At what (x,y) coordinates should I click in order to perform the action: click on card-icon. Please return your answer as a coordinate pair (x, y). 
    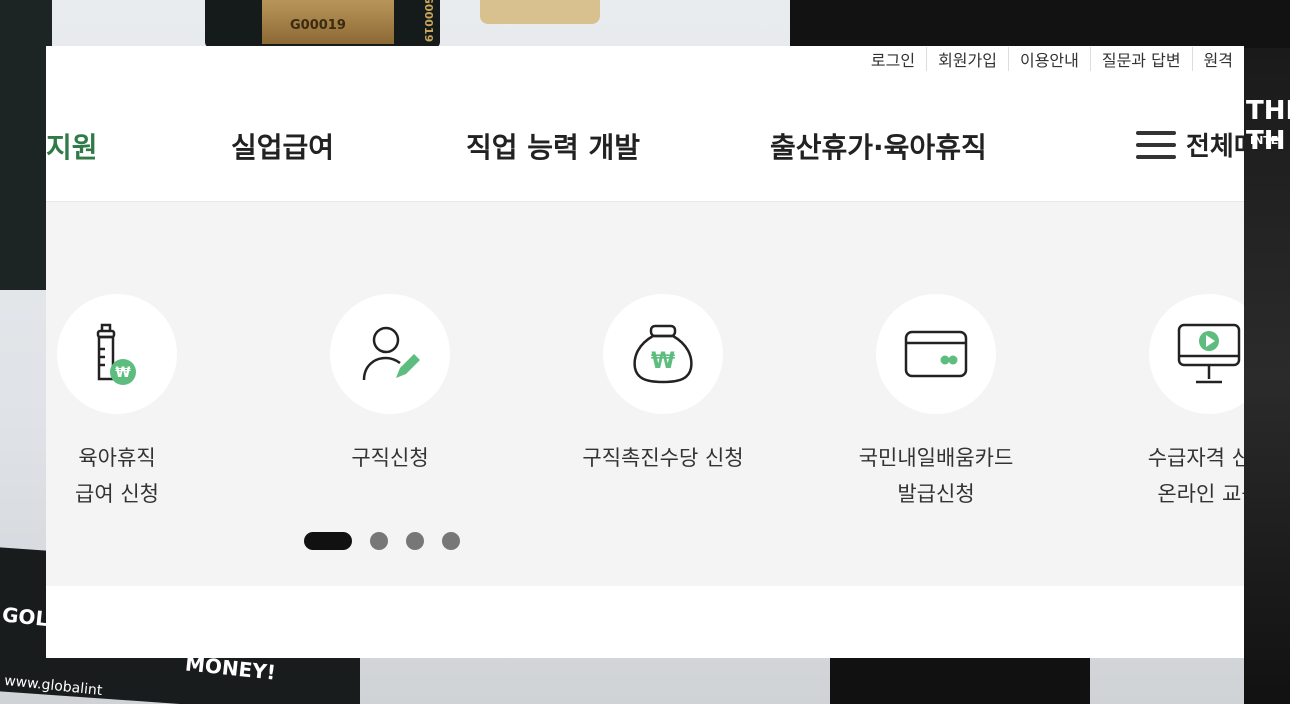
    Looking at the image, I should click on (936, 354).